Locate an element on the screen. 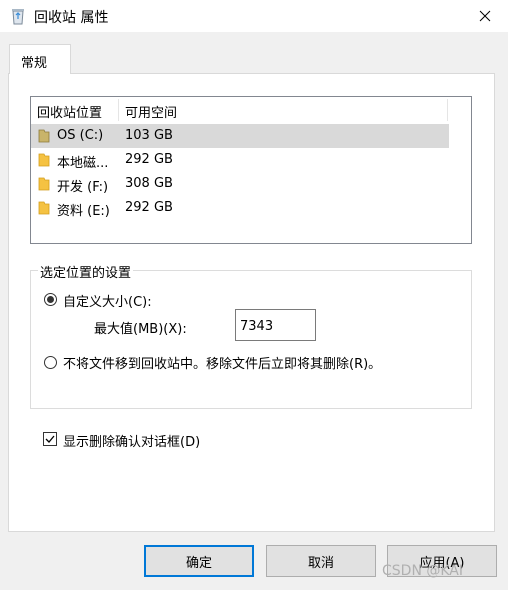 This screenshot has width=508, height=590. column-header-space: 可用空间 is located at coordinates (151, 111).